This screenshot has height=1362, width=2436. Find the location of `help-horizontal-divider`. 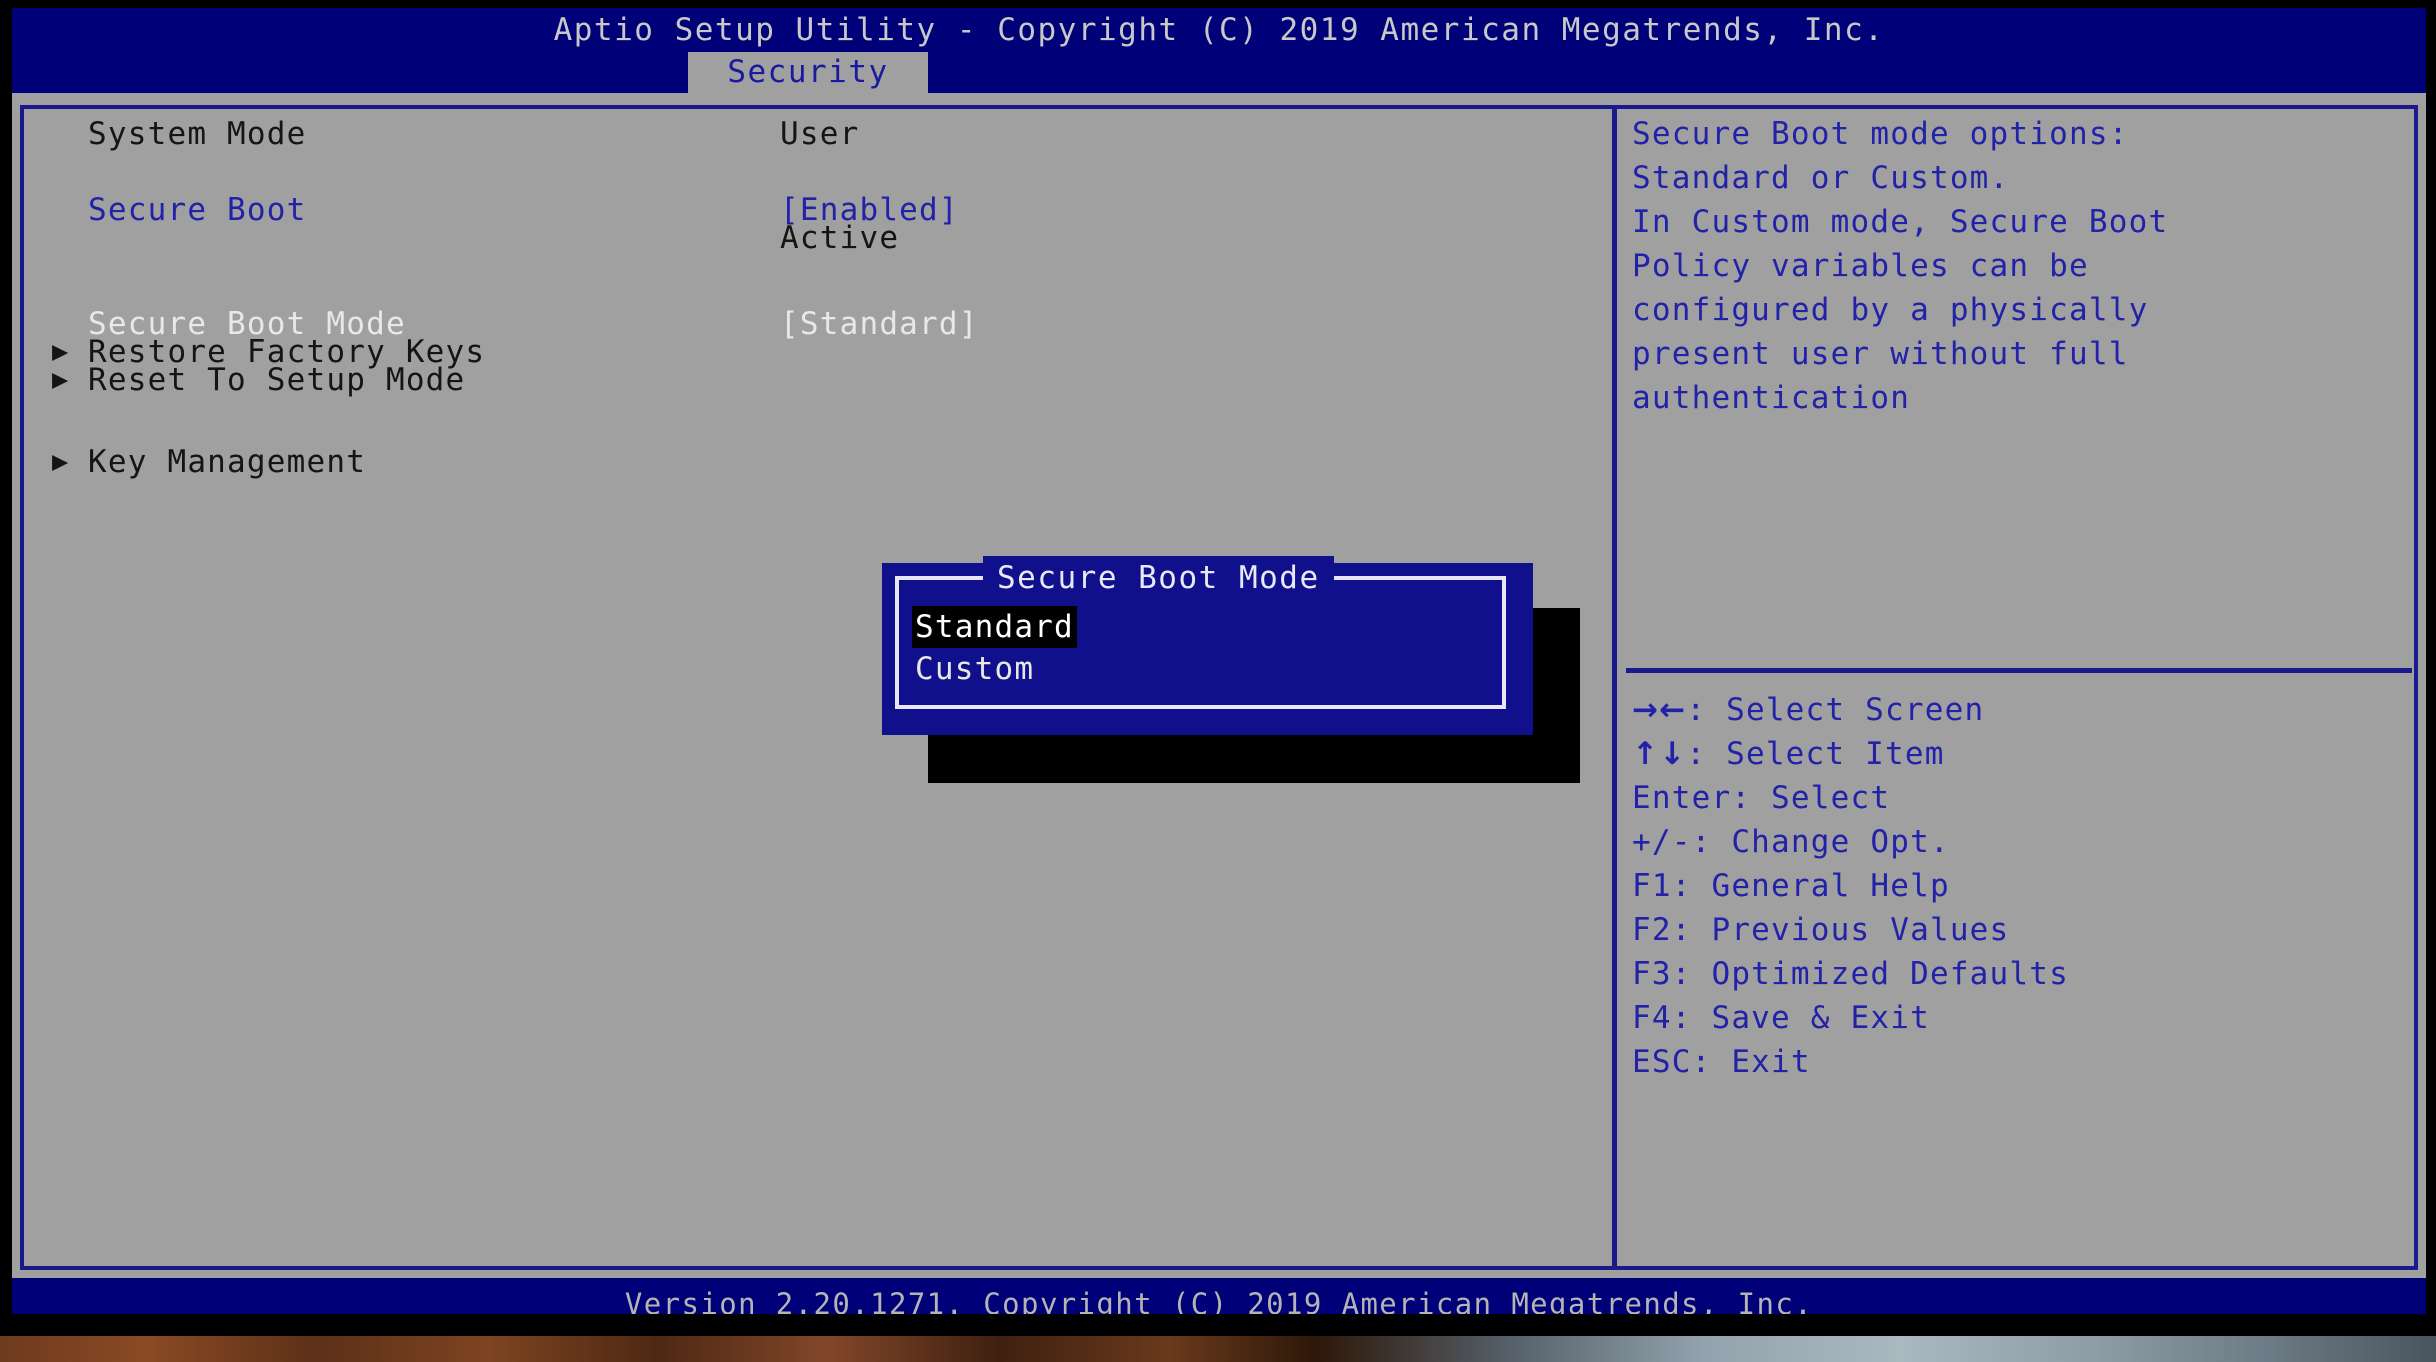

help-horizontal-divider is located at coordinates (2019, 670).